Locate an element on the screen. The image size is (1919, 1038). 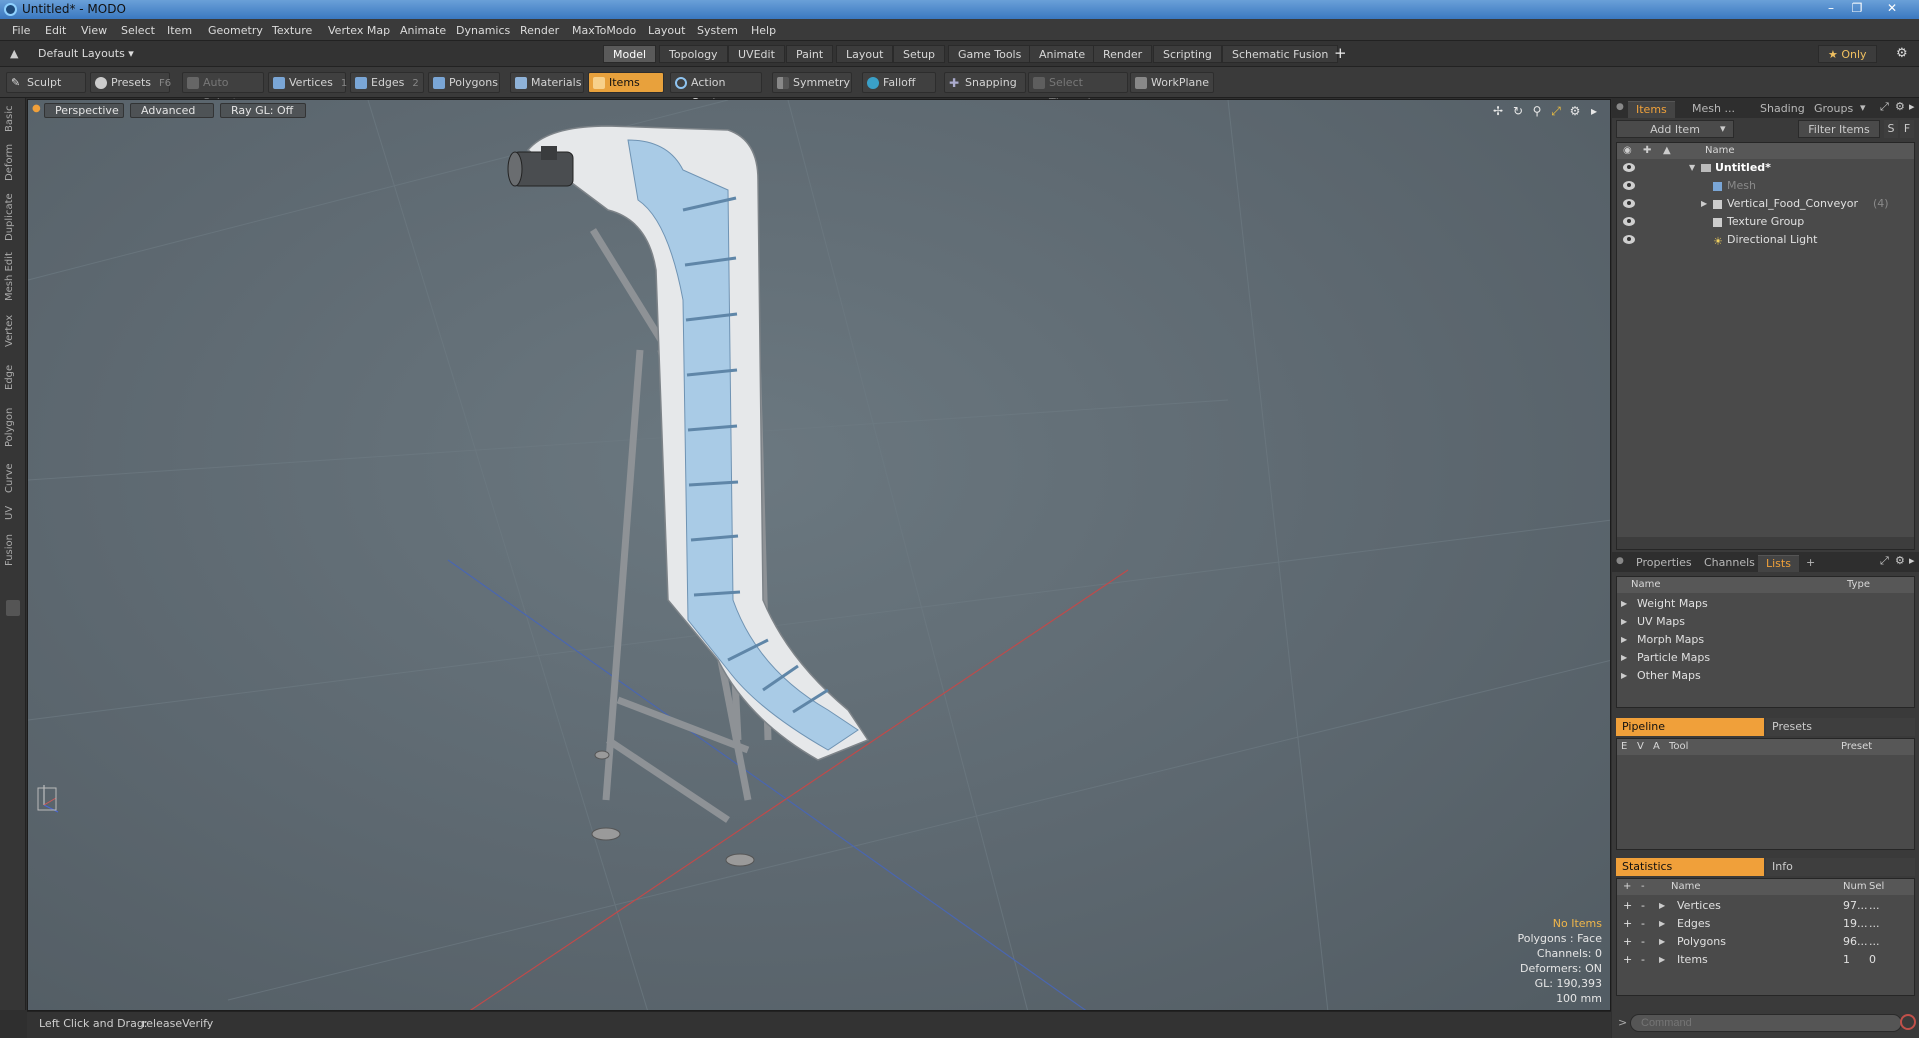
polygons-button: Polygons is located at coordinates (464, 82).